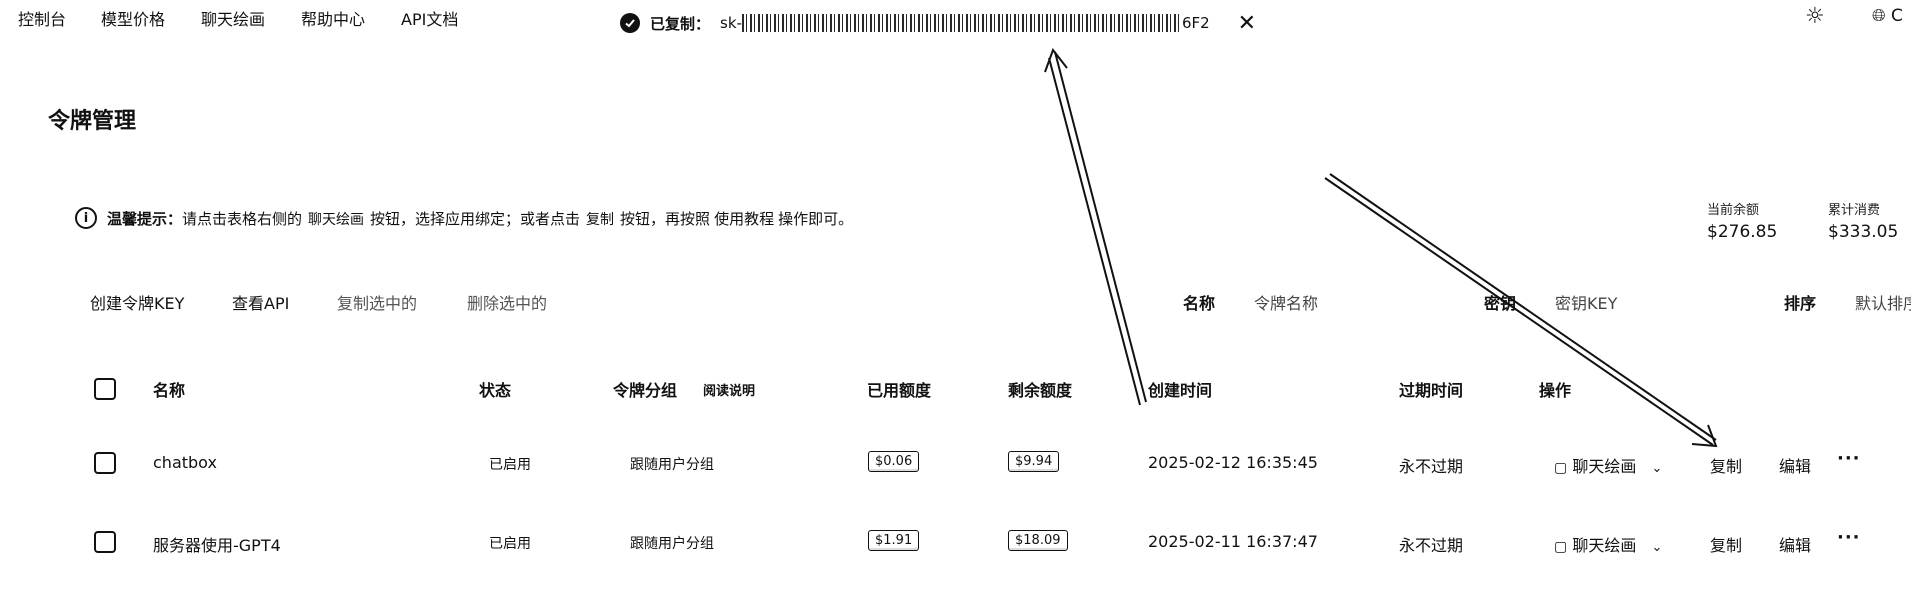 This screenshot has height=590, width=1911. Describe the element at coordinates (1095, 226) in the screenshot. I see `arrow-to-toast` at that location.